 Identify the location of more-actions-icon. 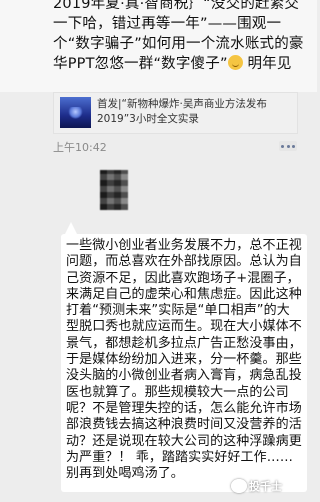
(288, 146).